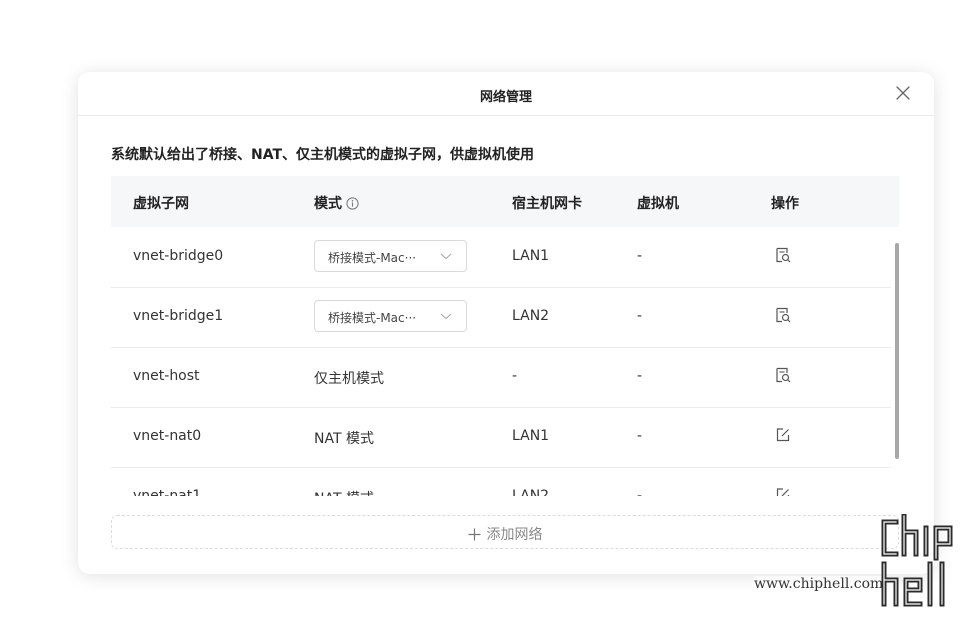  Describe the element at coordinates (352, 205) in the screenshot. I see `info-icon` at that location.